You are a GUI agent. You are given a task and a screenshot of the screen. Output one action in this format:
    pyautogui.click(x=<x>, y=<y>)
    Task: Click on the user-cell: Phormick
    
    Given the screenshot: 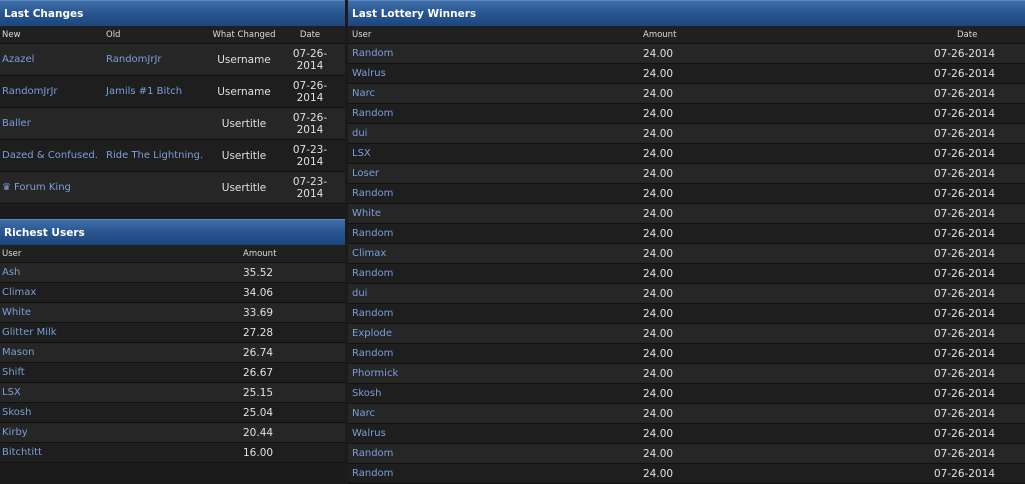 What is the action you would take?
    pyautogui.click(x=375, y=373)
    